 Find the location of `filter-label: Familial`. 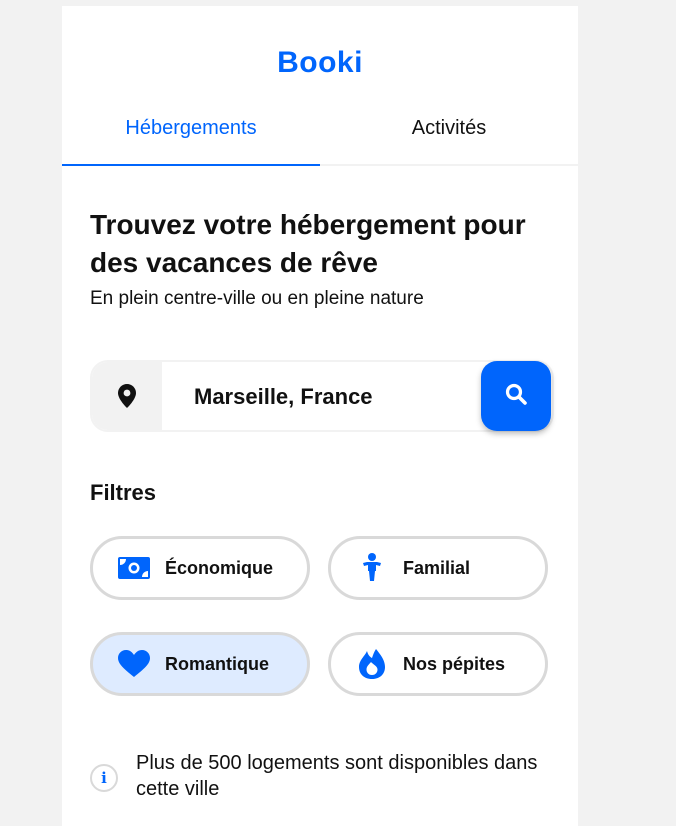

filter-label: Familial is located at coordinates (437, 567).